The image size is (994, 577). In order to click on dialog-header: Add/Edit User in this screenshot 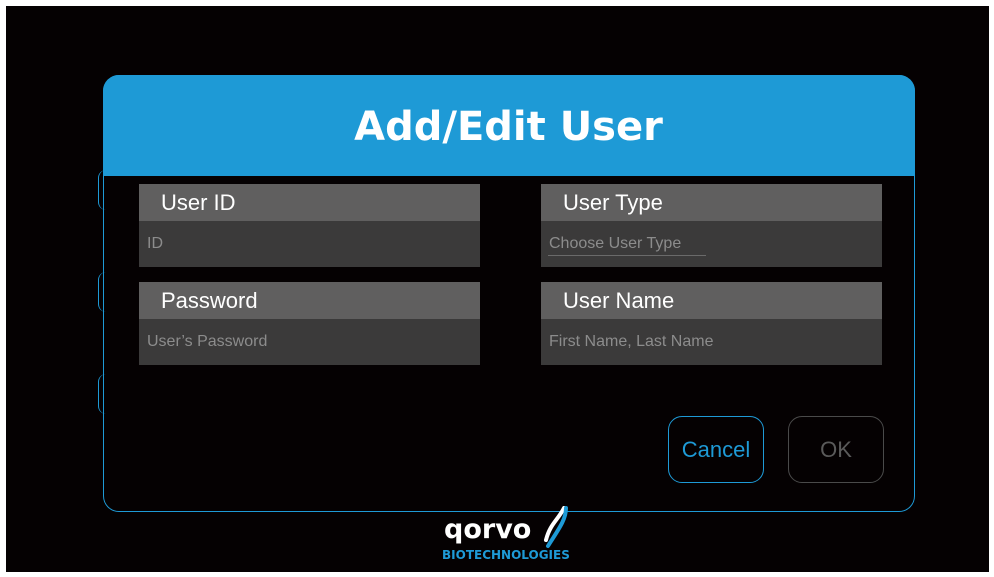, I will do `click(508, 125)`.